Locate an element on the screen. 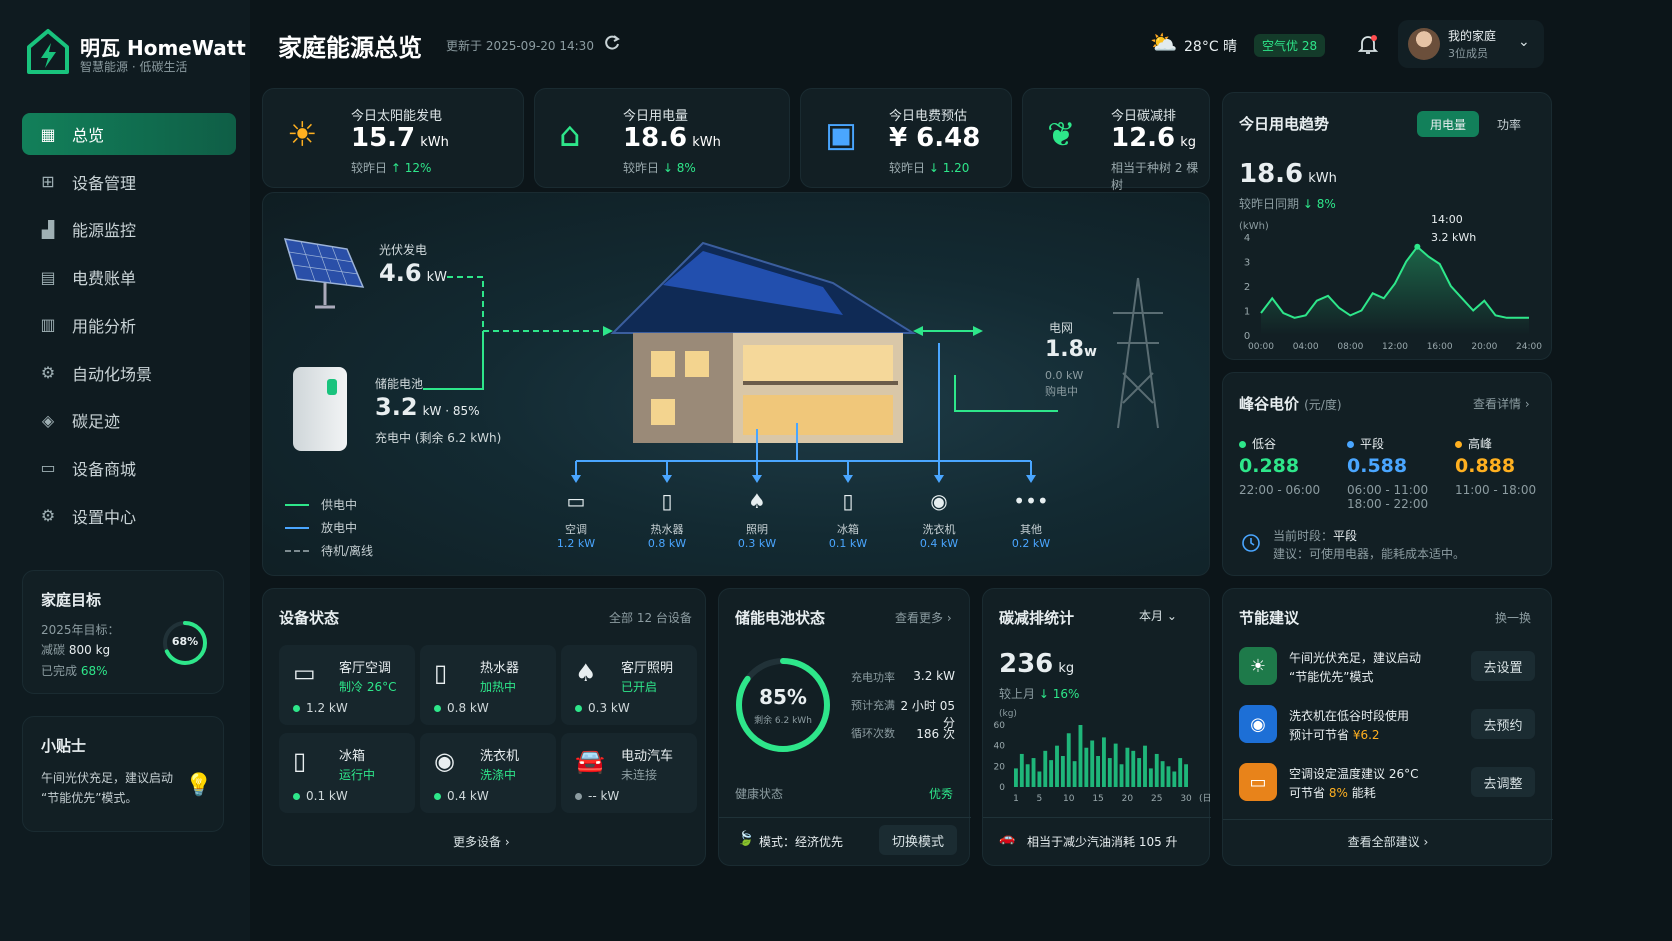 This screenshot has width=1672, height=941. sidebar-item-8: ⚙ 设置中心 is located at coordinates (129, 516).